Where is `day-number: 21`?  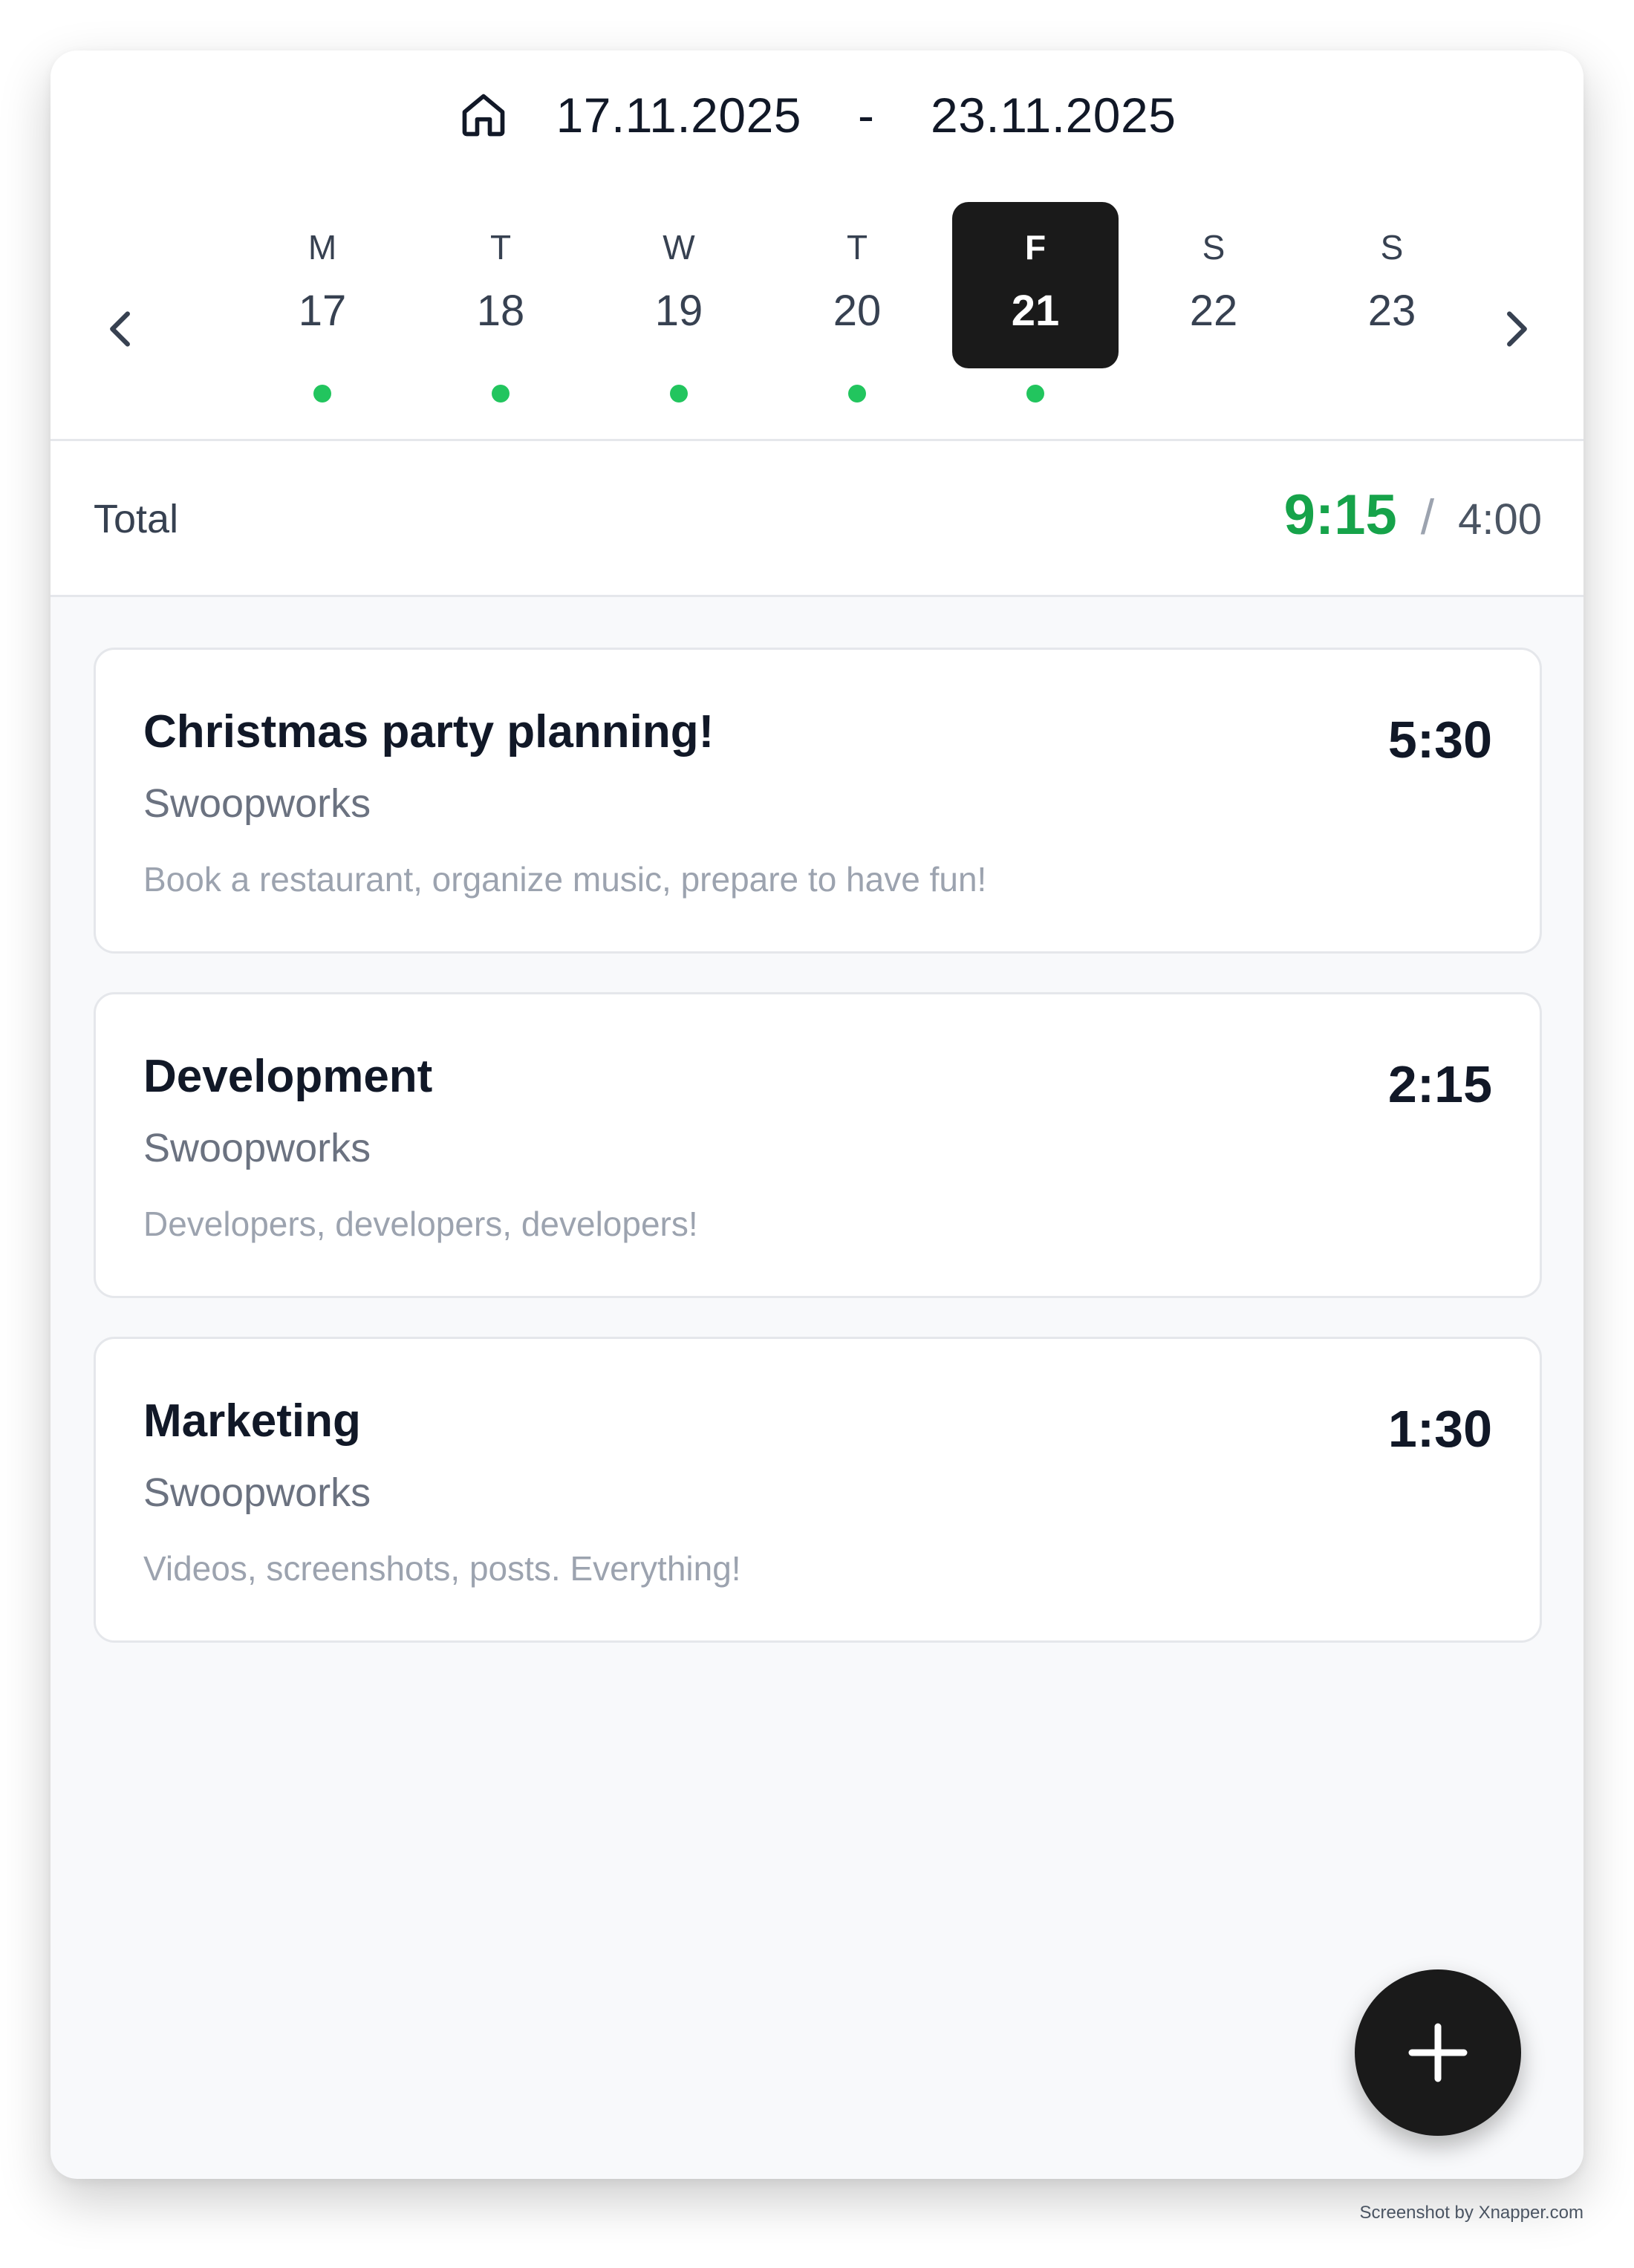 day-number: 21 is located at coordinates (1035, 311).